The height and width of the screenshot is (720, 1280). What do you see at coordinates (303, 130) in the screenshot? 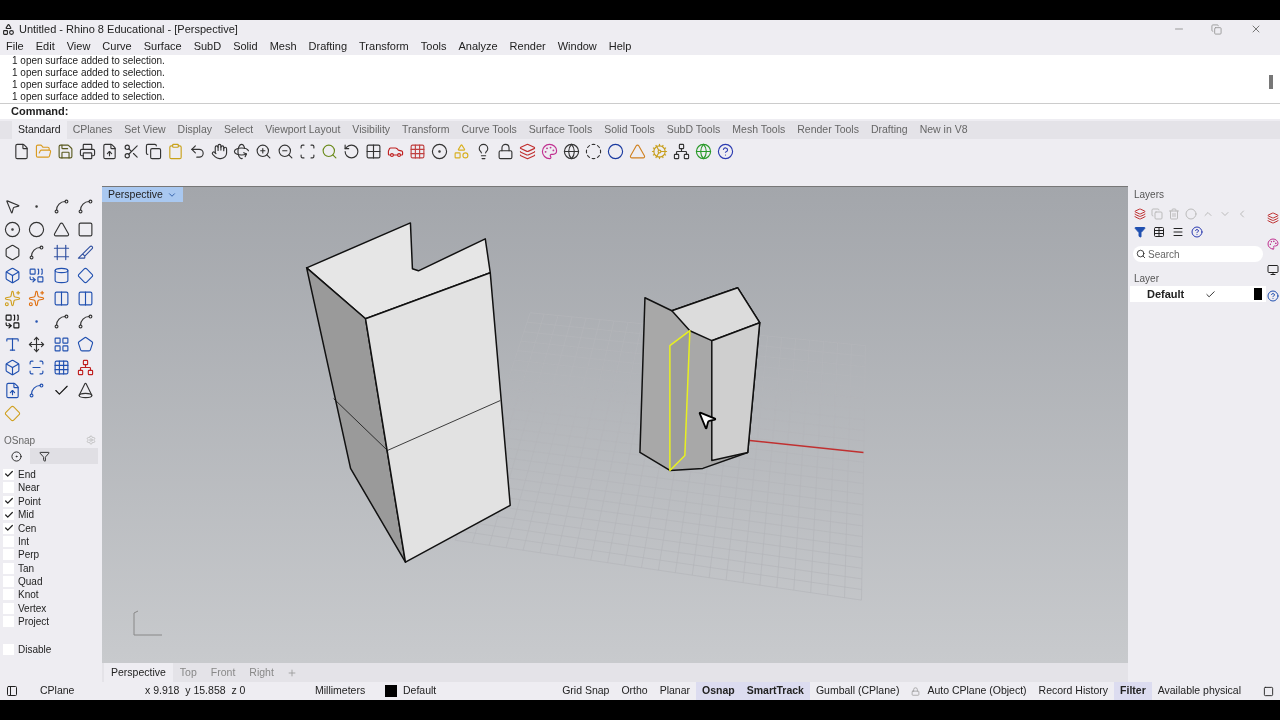
I see `toolbar-tab: Viewport Layout` at bounding box center [303, 130].